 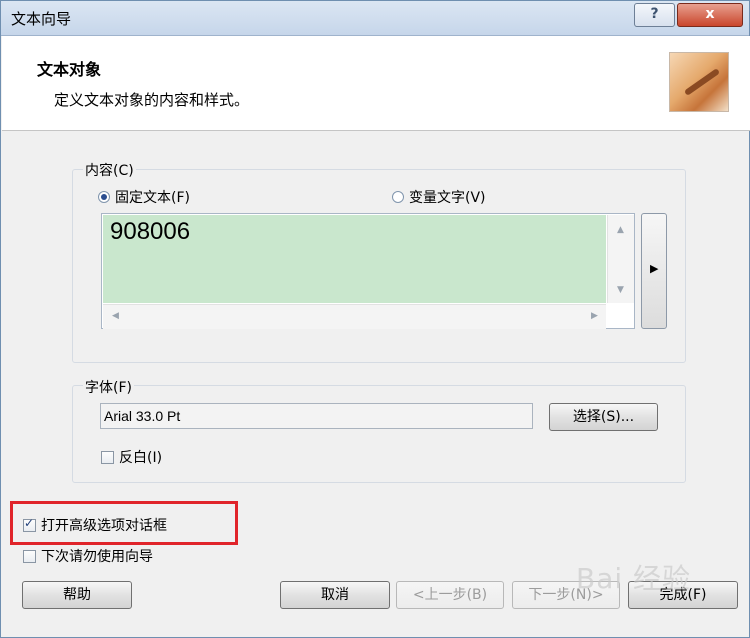 What do you see at coordinates (368, 271) in the screenshot?
I see `content-text-area: 908006 ▲ ▼ ◀ ▶` at bounding box center [368, 271].